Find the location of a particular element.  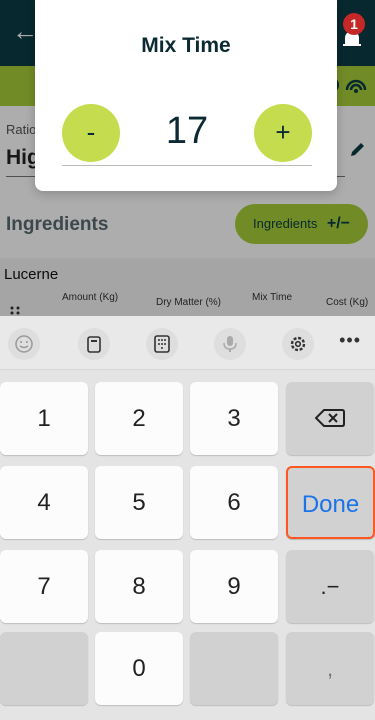

backspace-icon is located at coordinates (329, 418).